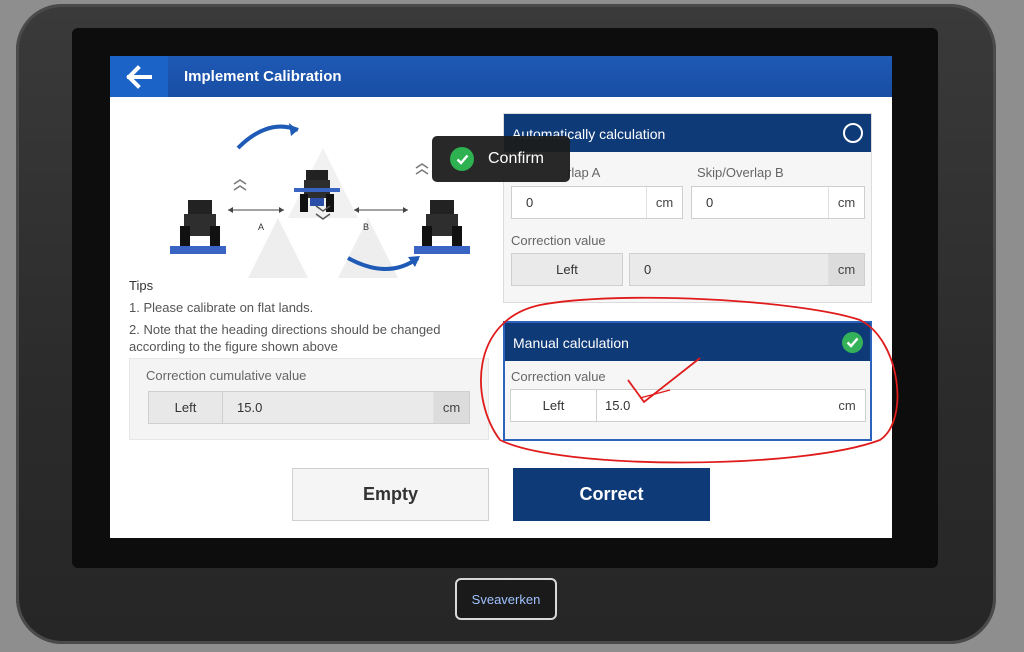 This screenshot has width=1024, height=652. What do you see at coordinates (309, 407) in the screenshot?
I see `cumulative-field: Left 15.0 cm` at bounding box center [309, 407].